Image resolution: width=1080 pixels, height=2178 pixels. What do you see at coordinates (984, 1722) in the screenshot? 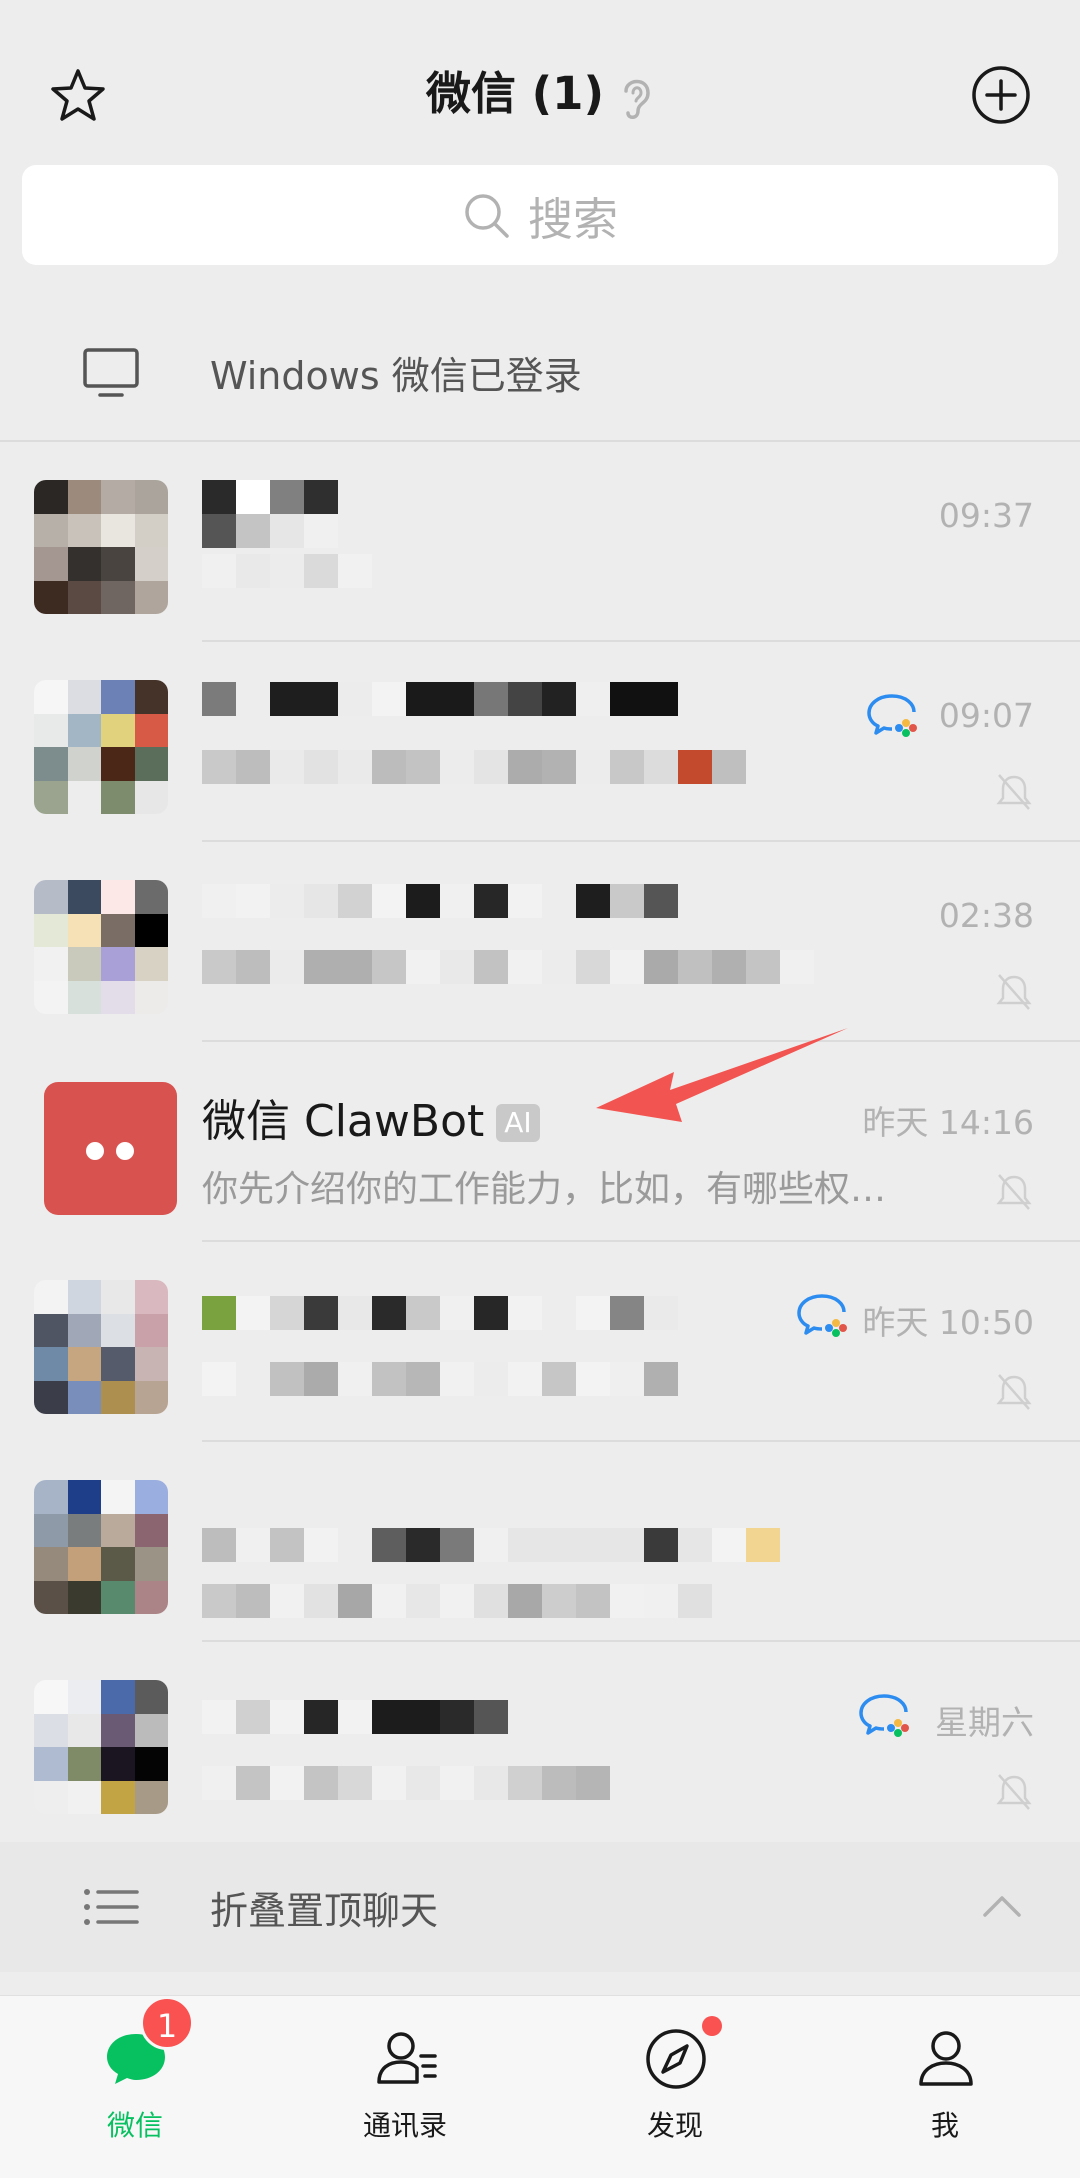
I see `chat-time: 星期六` at bounding box center [984, 1722].